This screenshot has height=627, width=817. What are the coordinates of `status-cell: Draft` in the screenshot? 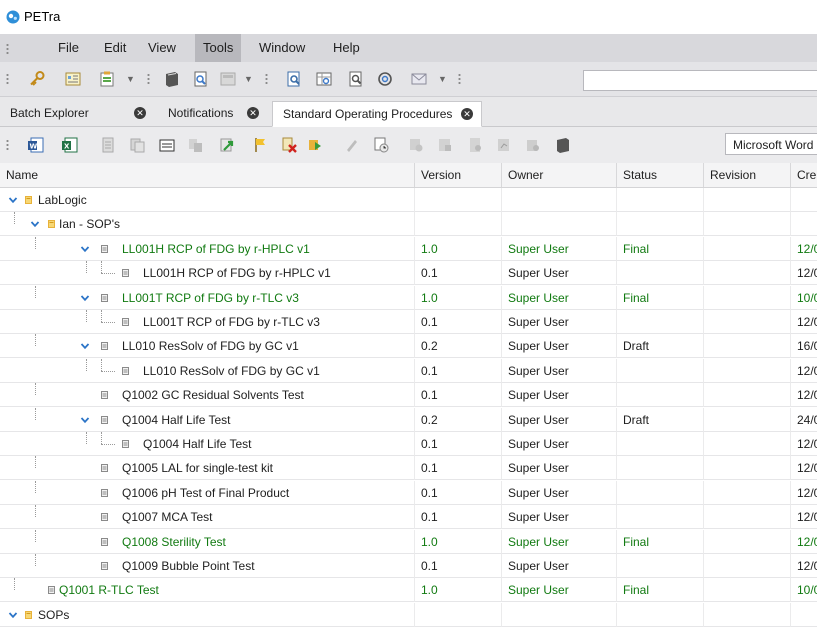 It's located at (660, 419).